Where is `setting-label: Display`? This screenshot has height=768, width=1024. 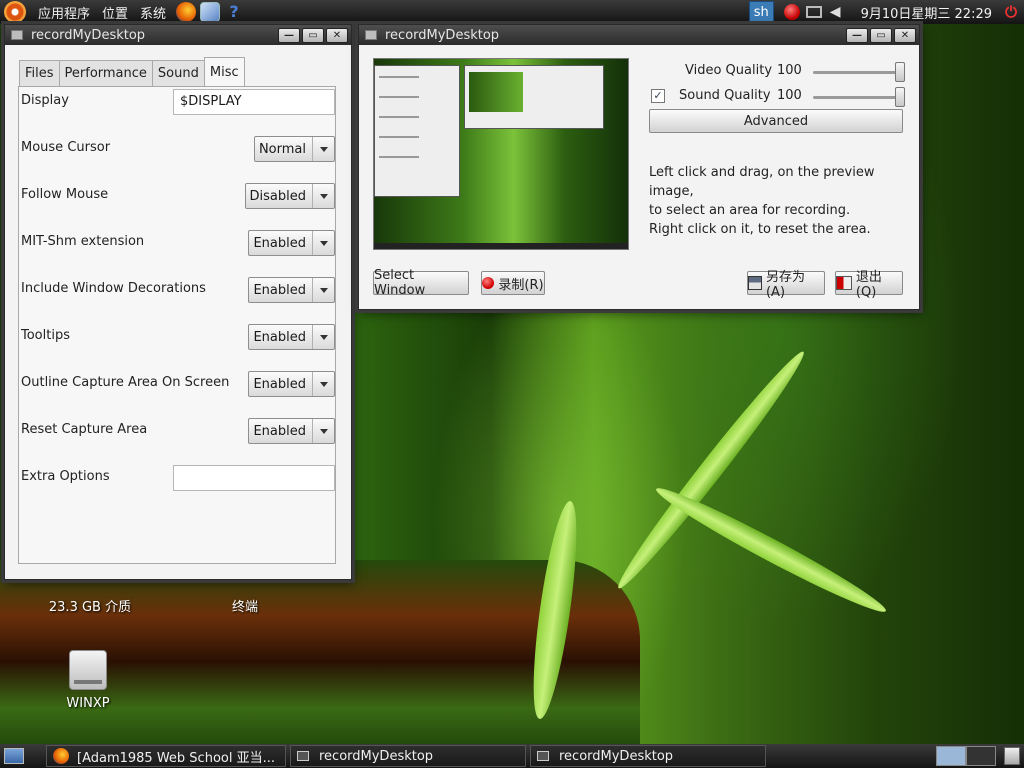 setting-label: Display is located at coordinates (45, 100).